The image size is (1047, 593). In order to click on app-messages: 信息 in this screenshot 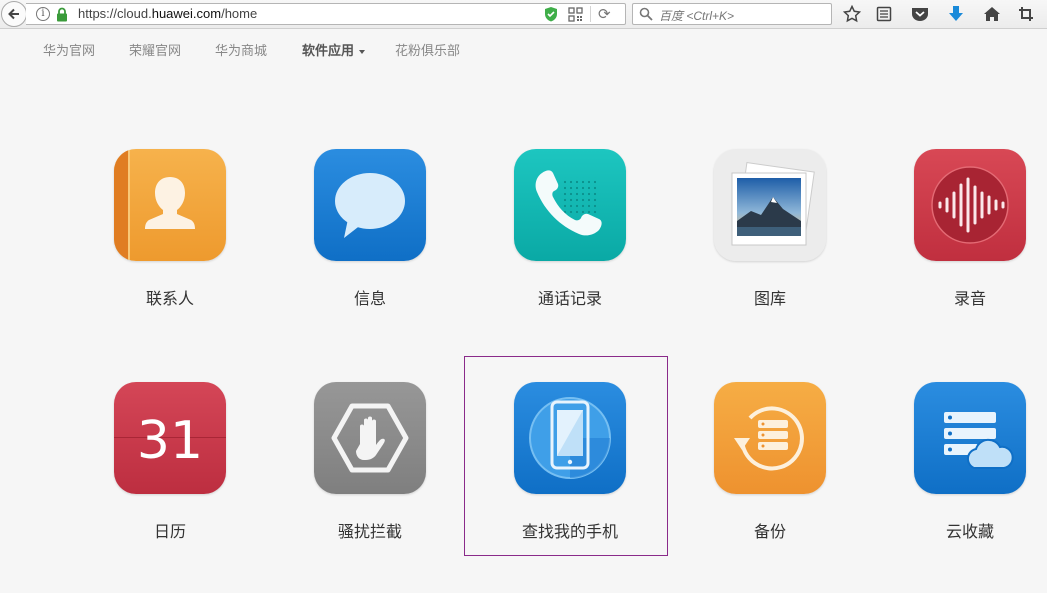, I will do `click(364, 249)`.